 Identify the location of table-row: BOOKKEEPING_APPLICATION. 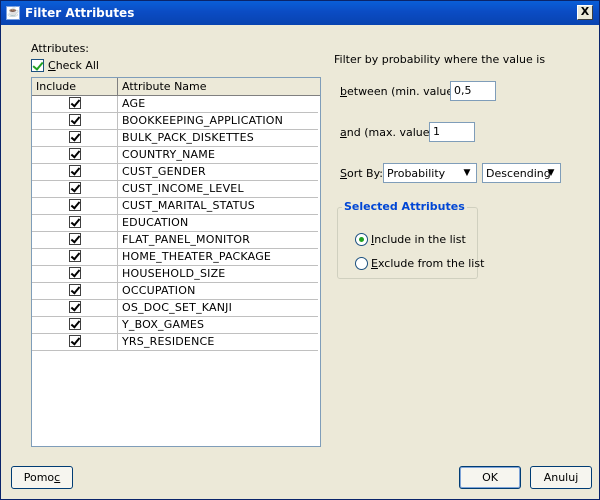
(175, 121).